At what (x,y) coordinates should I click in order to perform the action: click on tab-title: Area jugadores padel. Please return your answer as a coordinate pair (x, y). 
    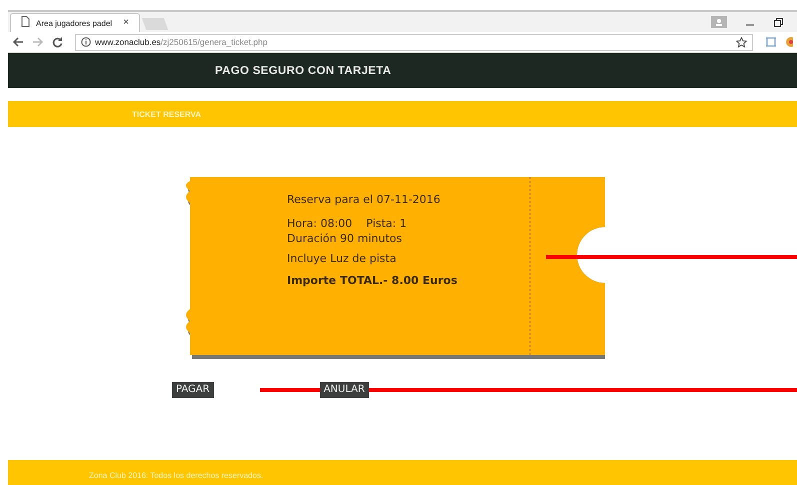
    Looking at the image, I should click on (74, 23).